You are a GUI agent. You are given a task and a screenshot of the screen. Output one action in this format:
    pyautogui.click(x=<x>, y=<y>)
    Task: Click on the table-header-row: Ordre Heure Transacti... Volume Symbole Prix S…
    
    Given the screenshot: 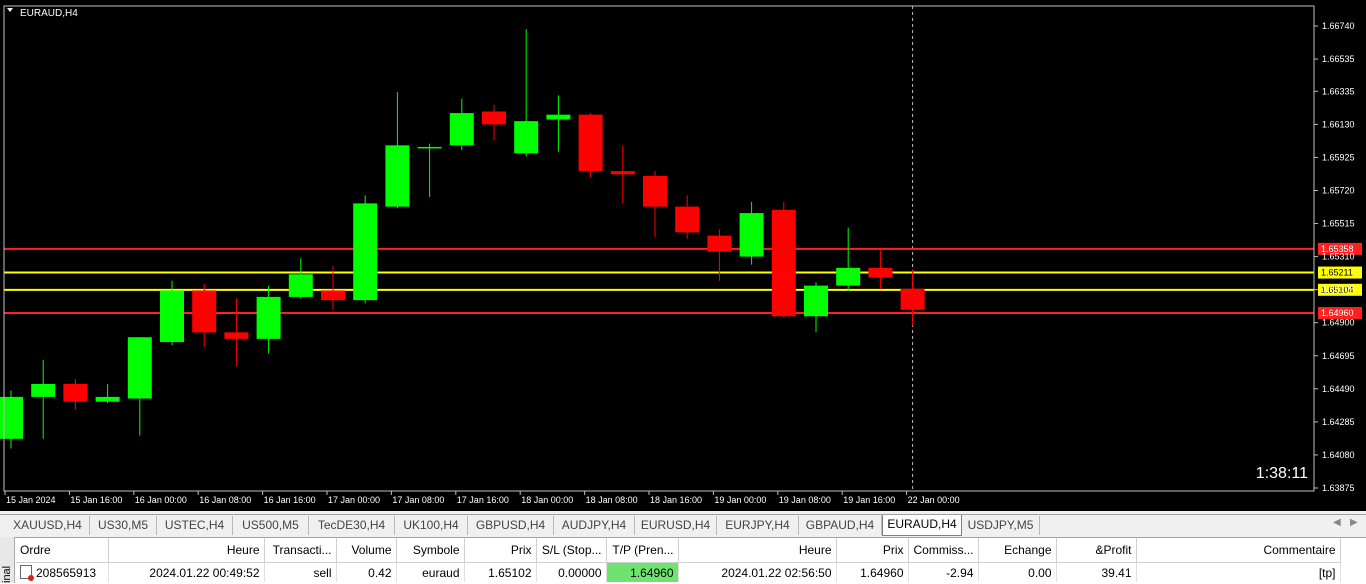 What is the action you would take?
    pyautogui.click(x=678, y=550)
    